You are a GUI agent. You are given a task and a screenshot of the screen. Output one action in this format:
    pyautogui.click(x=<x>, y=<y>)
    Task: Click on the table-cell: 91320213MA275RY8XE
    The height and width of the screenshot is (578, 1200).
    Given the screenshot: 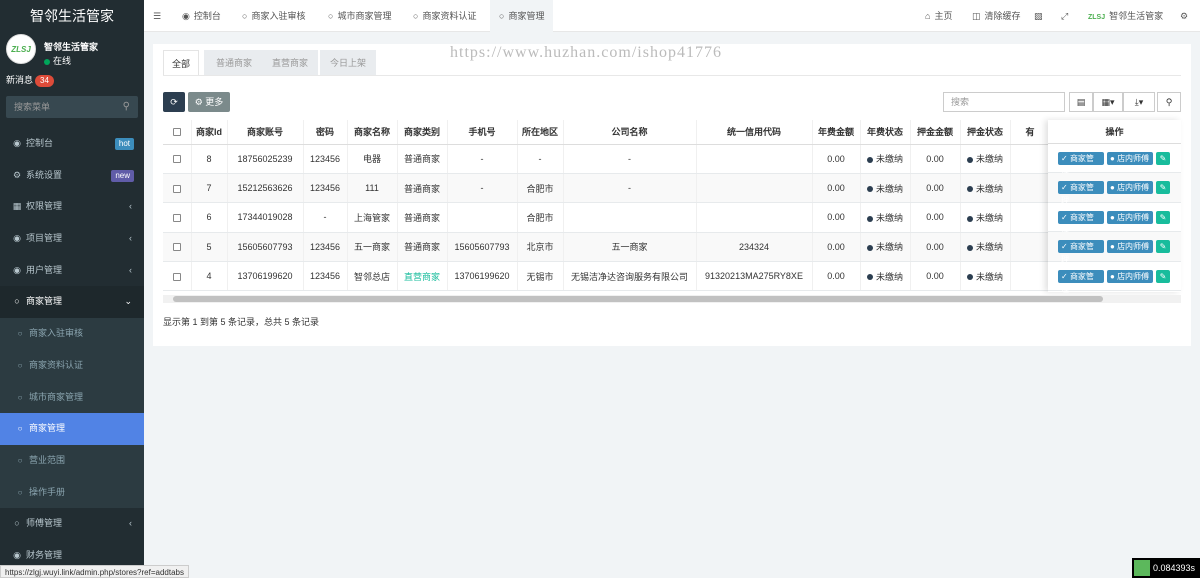 What is the action you would take?
    pyautogui.click(x=754, y=276)
    